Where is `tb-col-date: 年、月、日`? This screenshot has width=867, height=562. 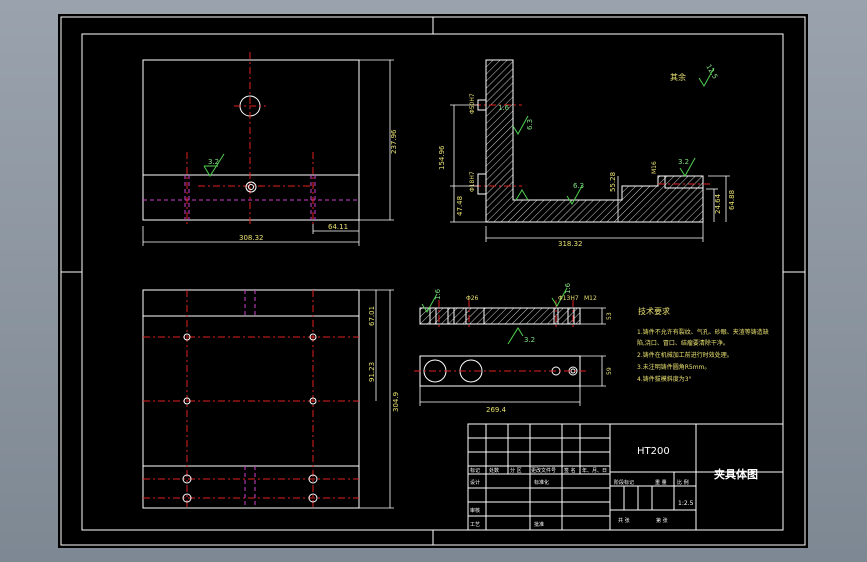
tb-col-date: 年、月、日 is located at coordinates (594, 470).